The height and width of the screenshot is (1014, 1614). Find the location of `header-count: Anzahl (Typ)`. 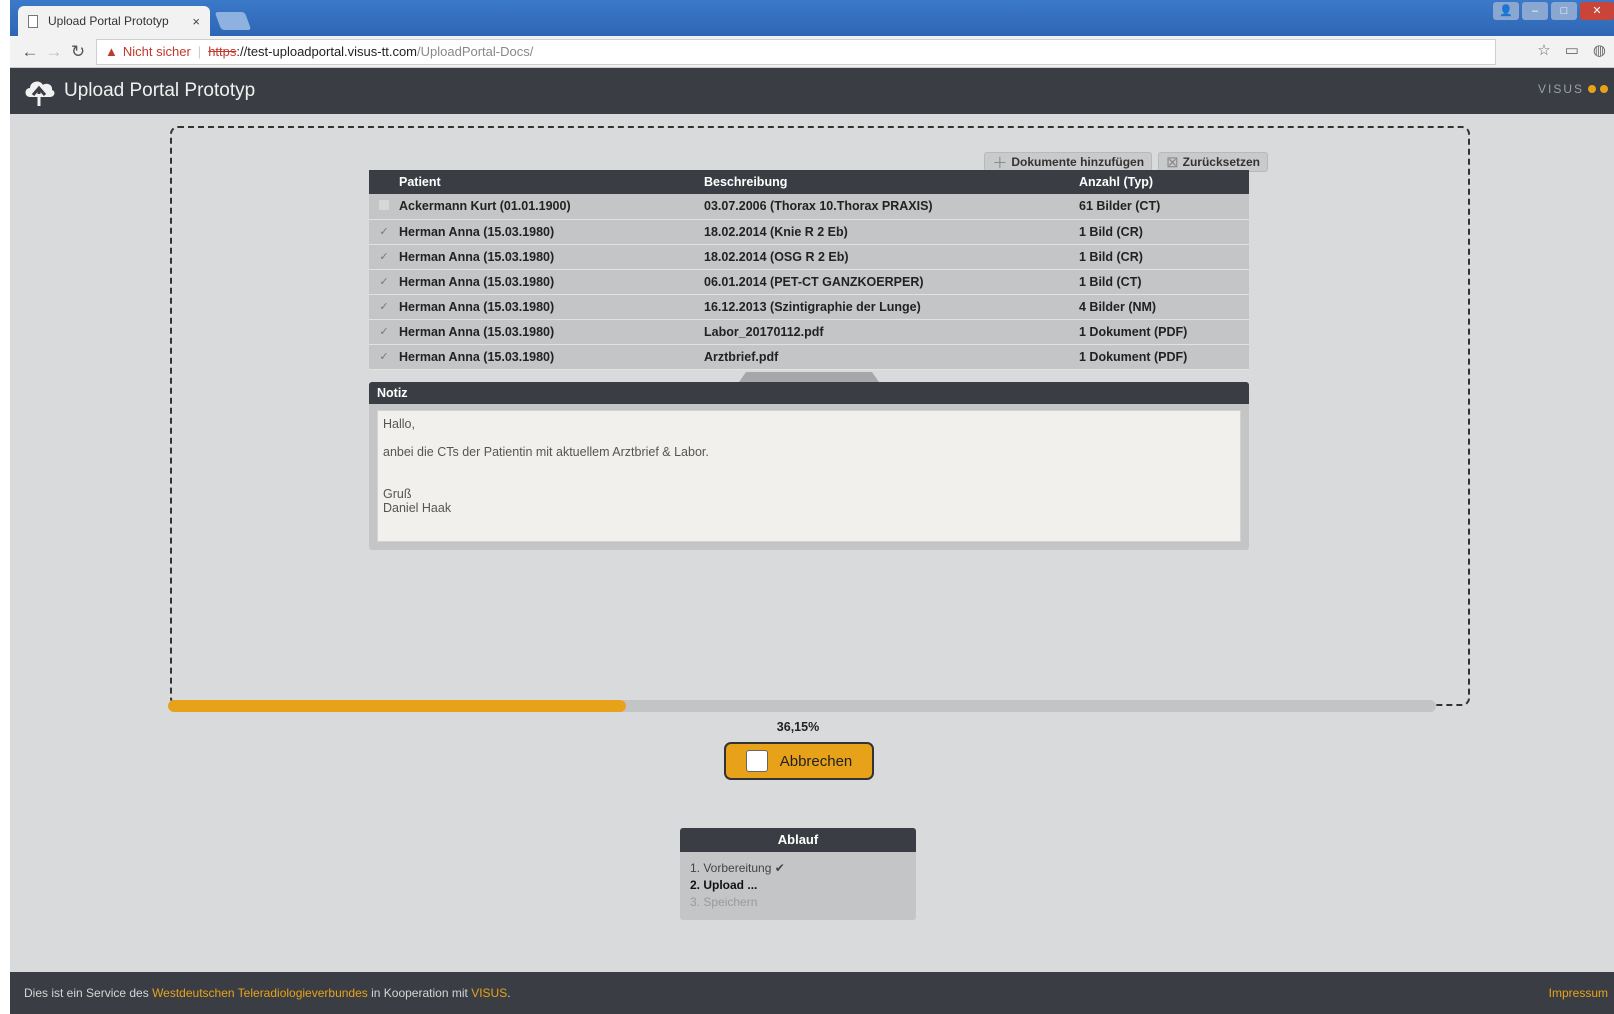

header-count: Anzahl (Typ) is located at coordinates (1164, 182).